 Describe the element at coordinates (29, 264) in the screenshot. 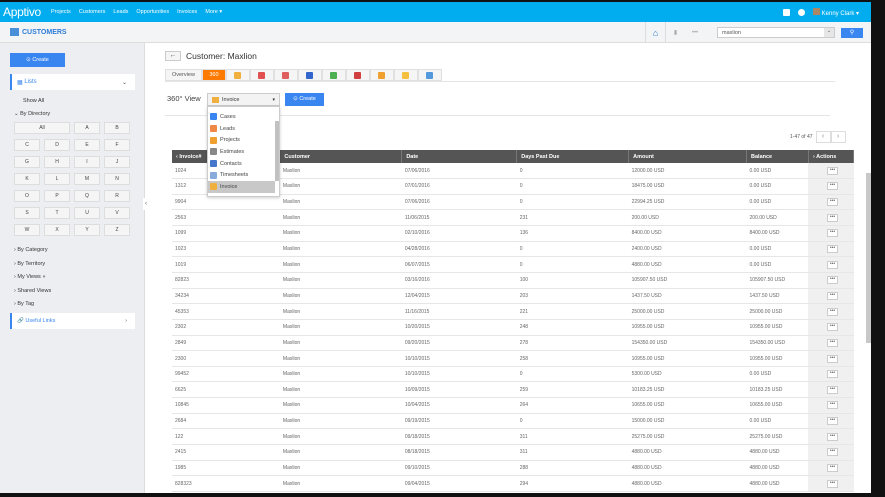

I see `sidebar-section: › By Territory` at that location.